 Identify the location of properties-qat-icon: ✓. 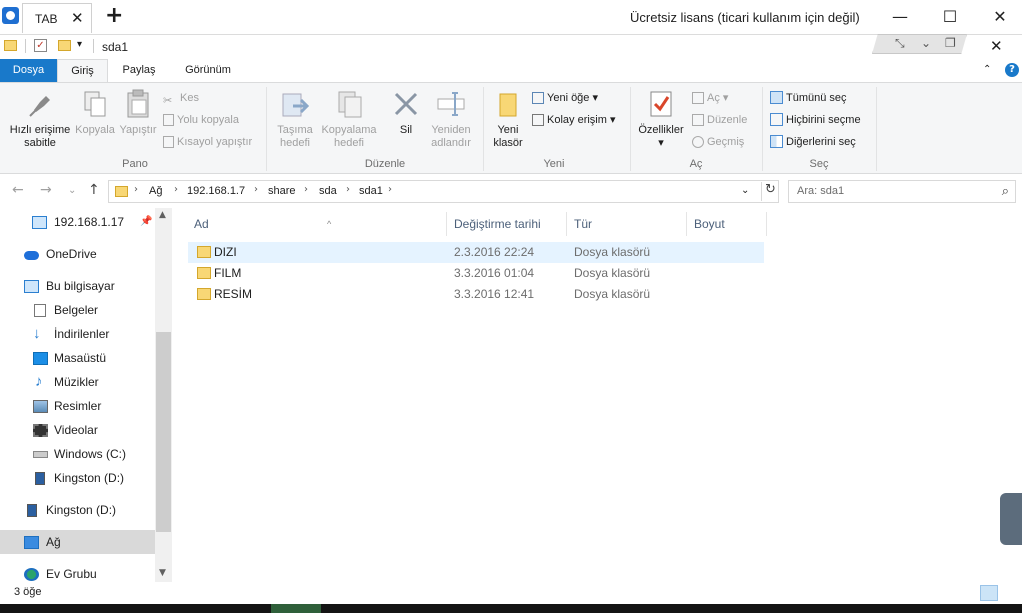
(40, 45).